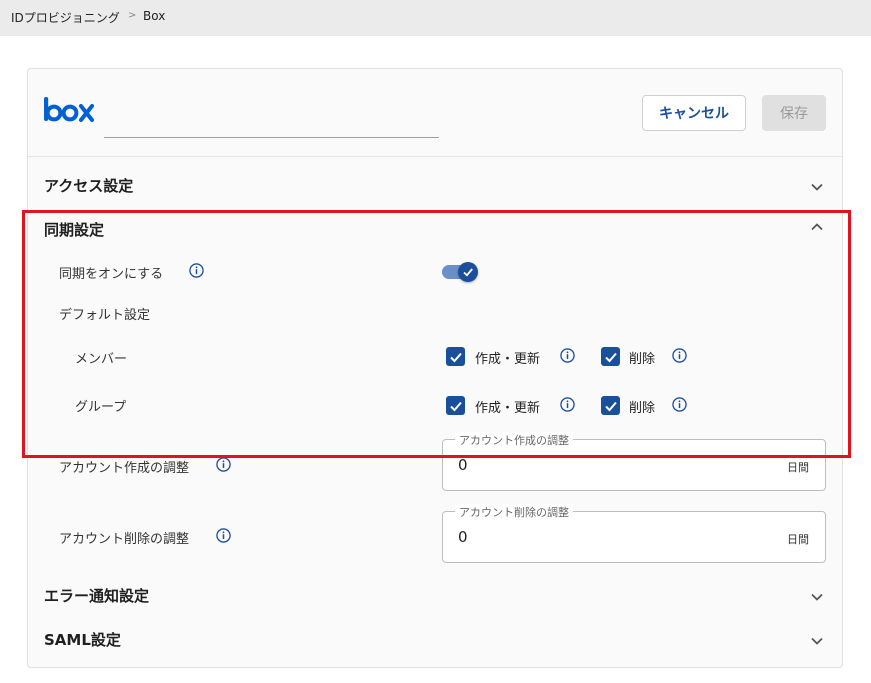  What do you see at coordinates (69, 112) in the screenshot?
I see `box-logo` at bounding box center [69, 112].